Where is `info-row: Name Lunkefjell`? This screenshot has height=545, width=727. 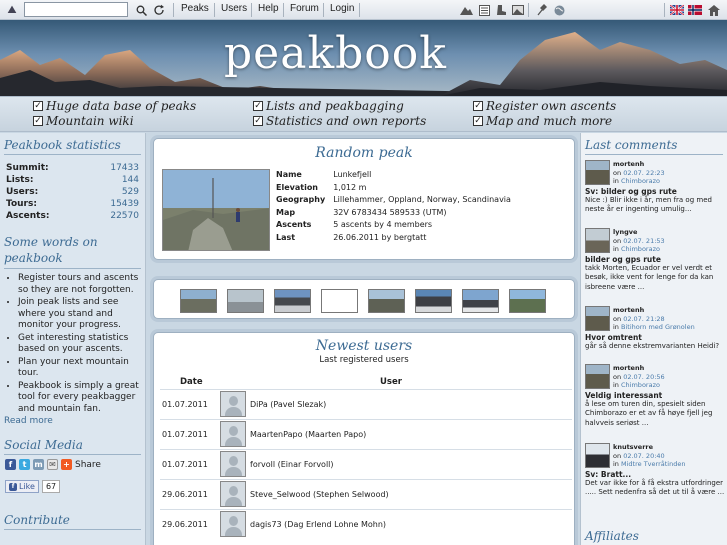 info-row: Name Lunkefjell is located at coordinates (324, 174).